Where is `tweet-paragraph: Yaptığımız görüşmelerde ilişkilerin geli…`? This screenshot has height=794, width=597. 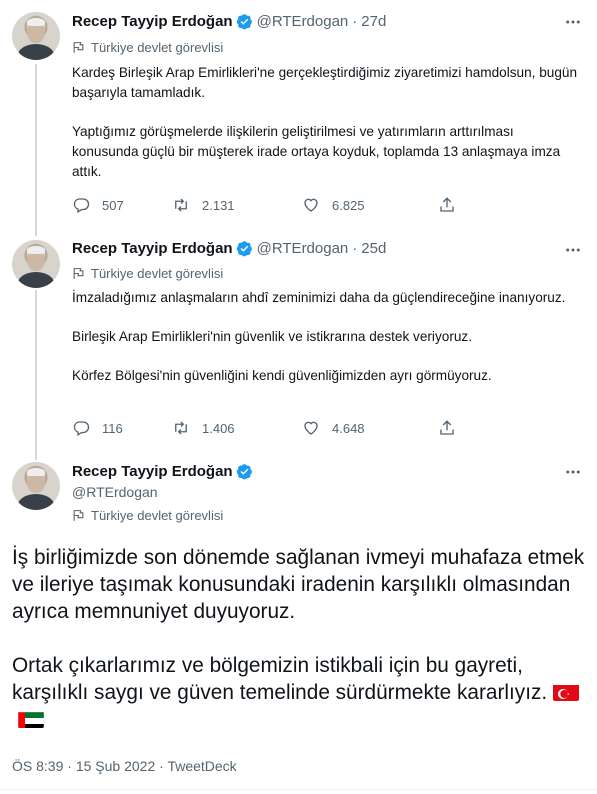 tweet-paragraph: Yaptığımız görüşmelerde ilişkilerin geli… is located at coordinates (316, 151).